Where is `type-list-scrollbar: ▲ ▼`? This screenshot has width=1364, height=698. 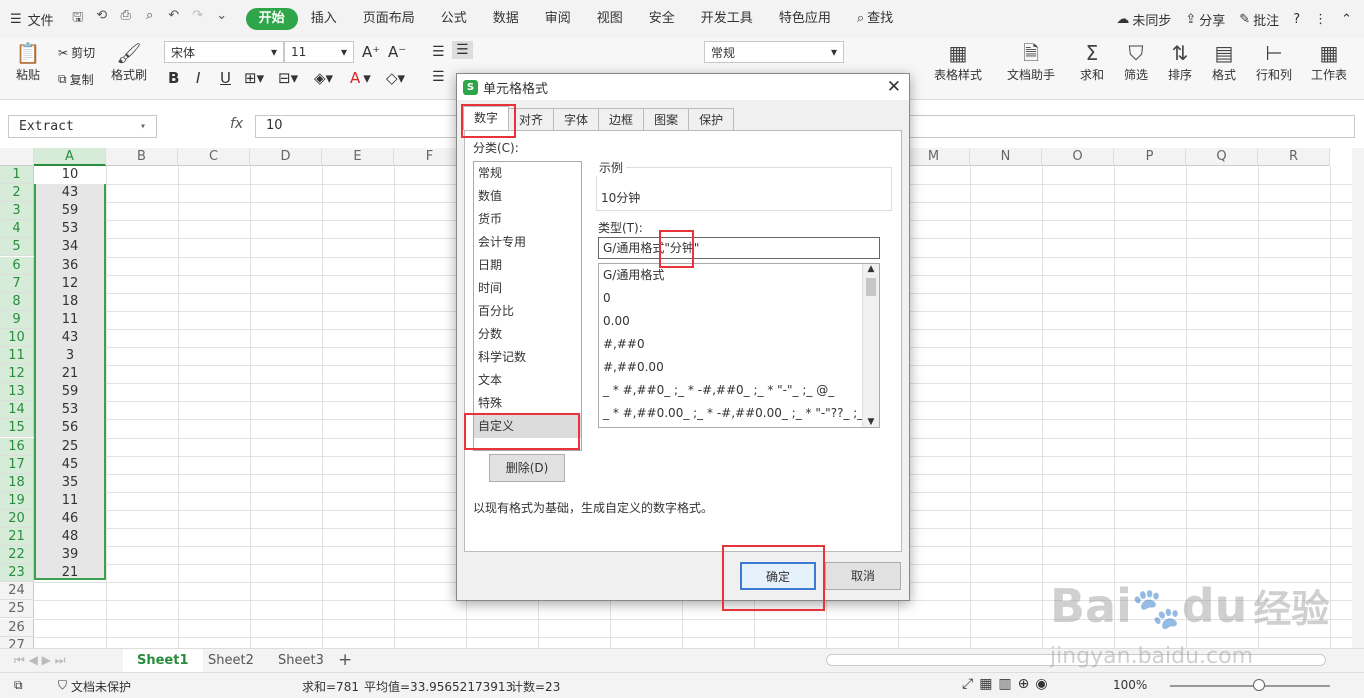
type-list-scrollbar: ▲ ▼ is located at coordinates (870, 345).